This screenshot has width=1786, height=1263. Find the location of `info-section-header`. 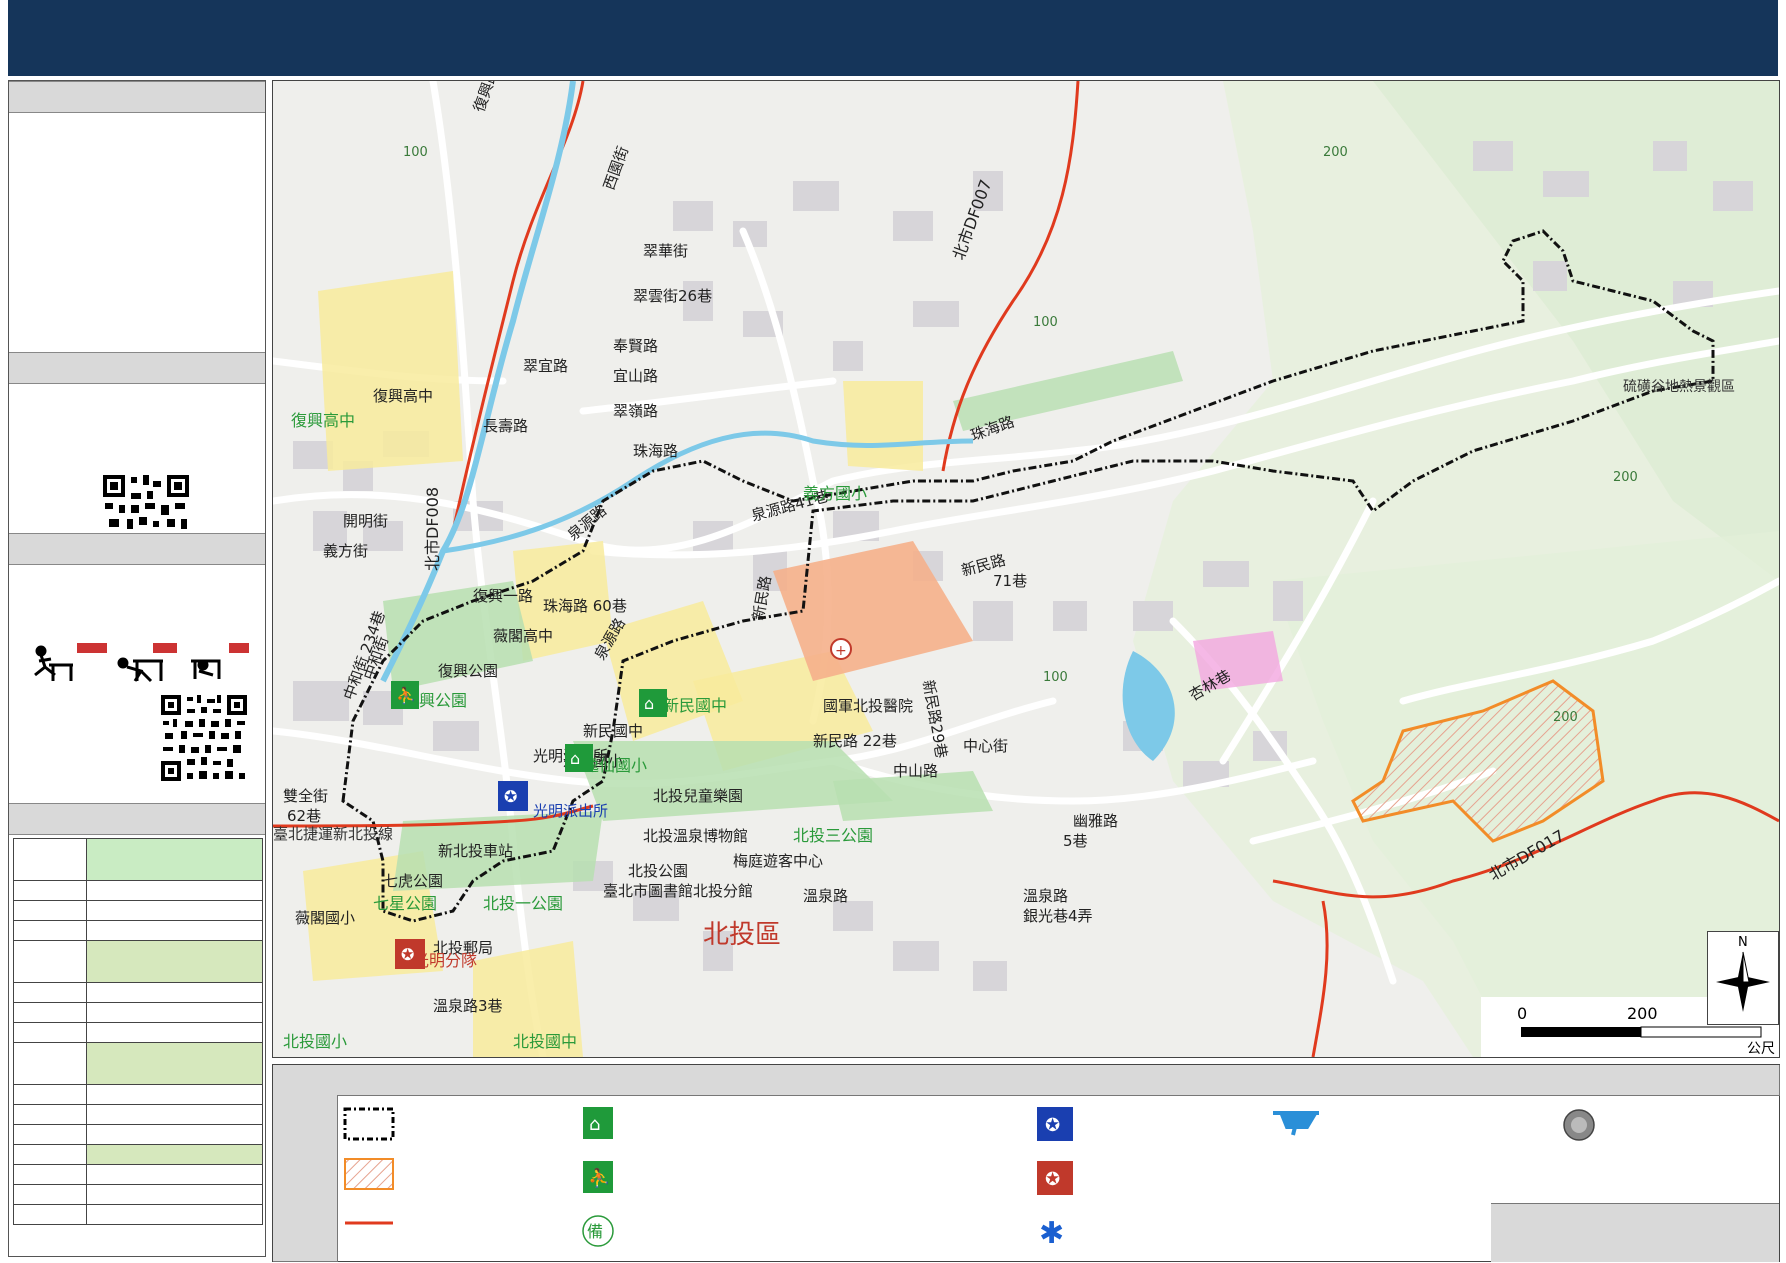

info-section-header is located at coordinates (137, 97).